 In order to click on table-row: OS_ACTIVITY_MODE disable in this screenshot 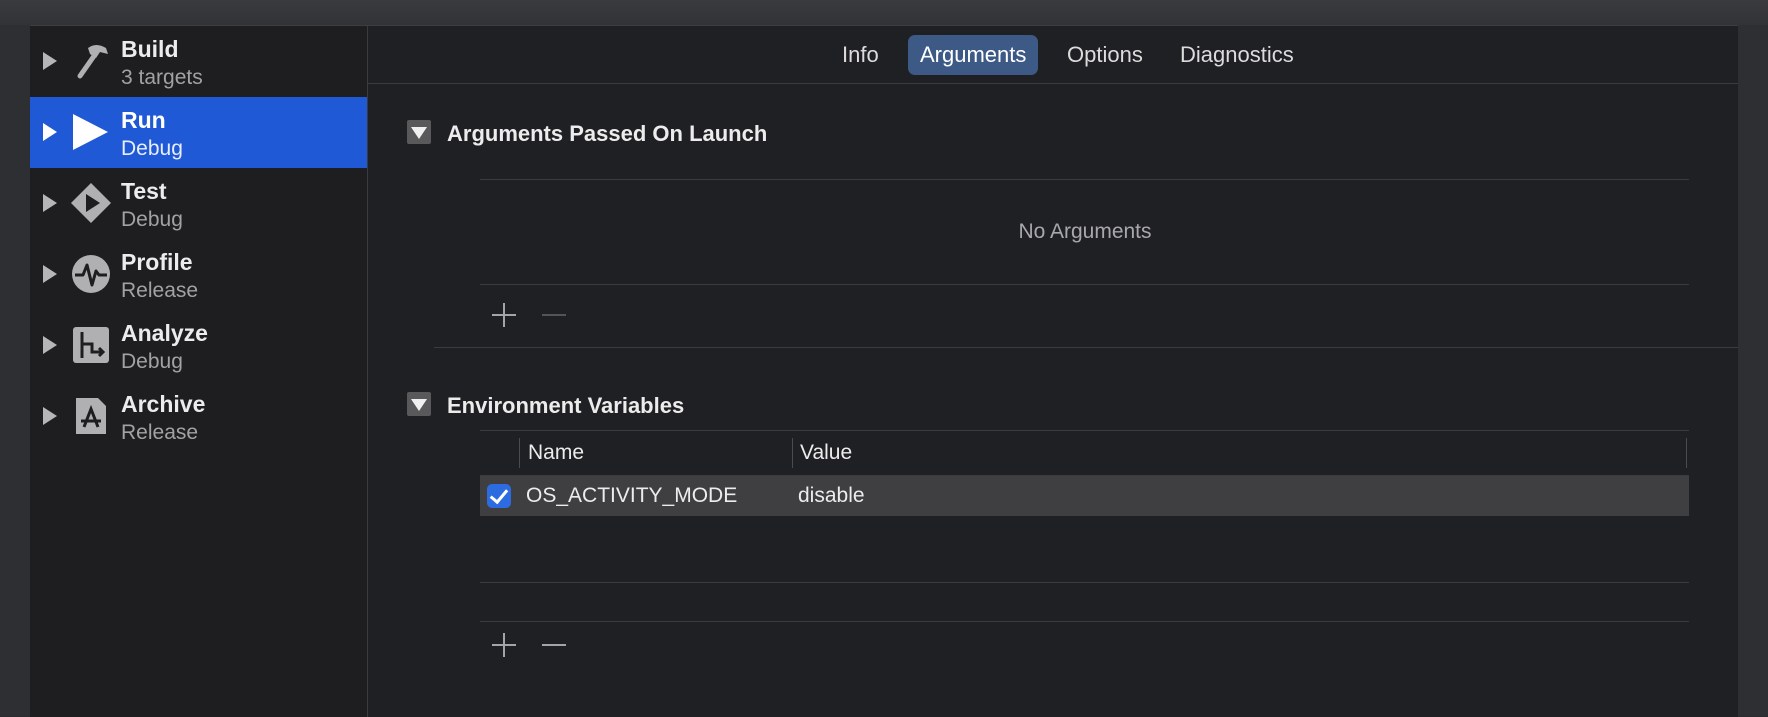, I will do `click(1084, 496)`.